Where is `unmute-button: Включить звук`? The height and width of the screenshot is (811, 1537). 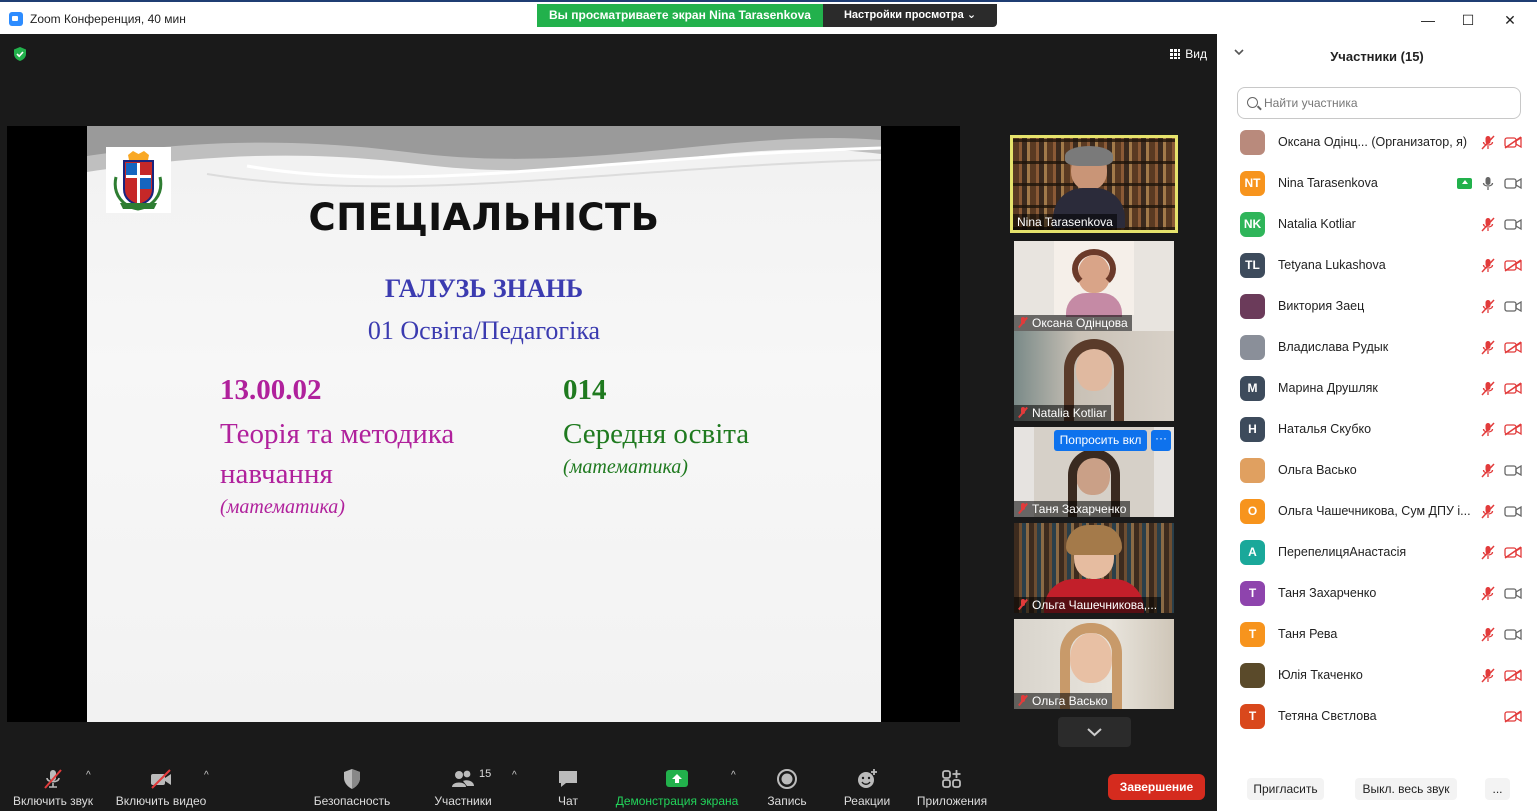 unmute-button: Включить звук is located at coordinates (53, 783).